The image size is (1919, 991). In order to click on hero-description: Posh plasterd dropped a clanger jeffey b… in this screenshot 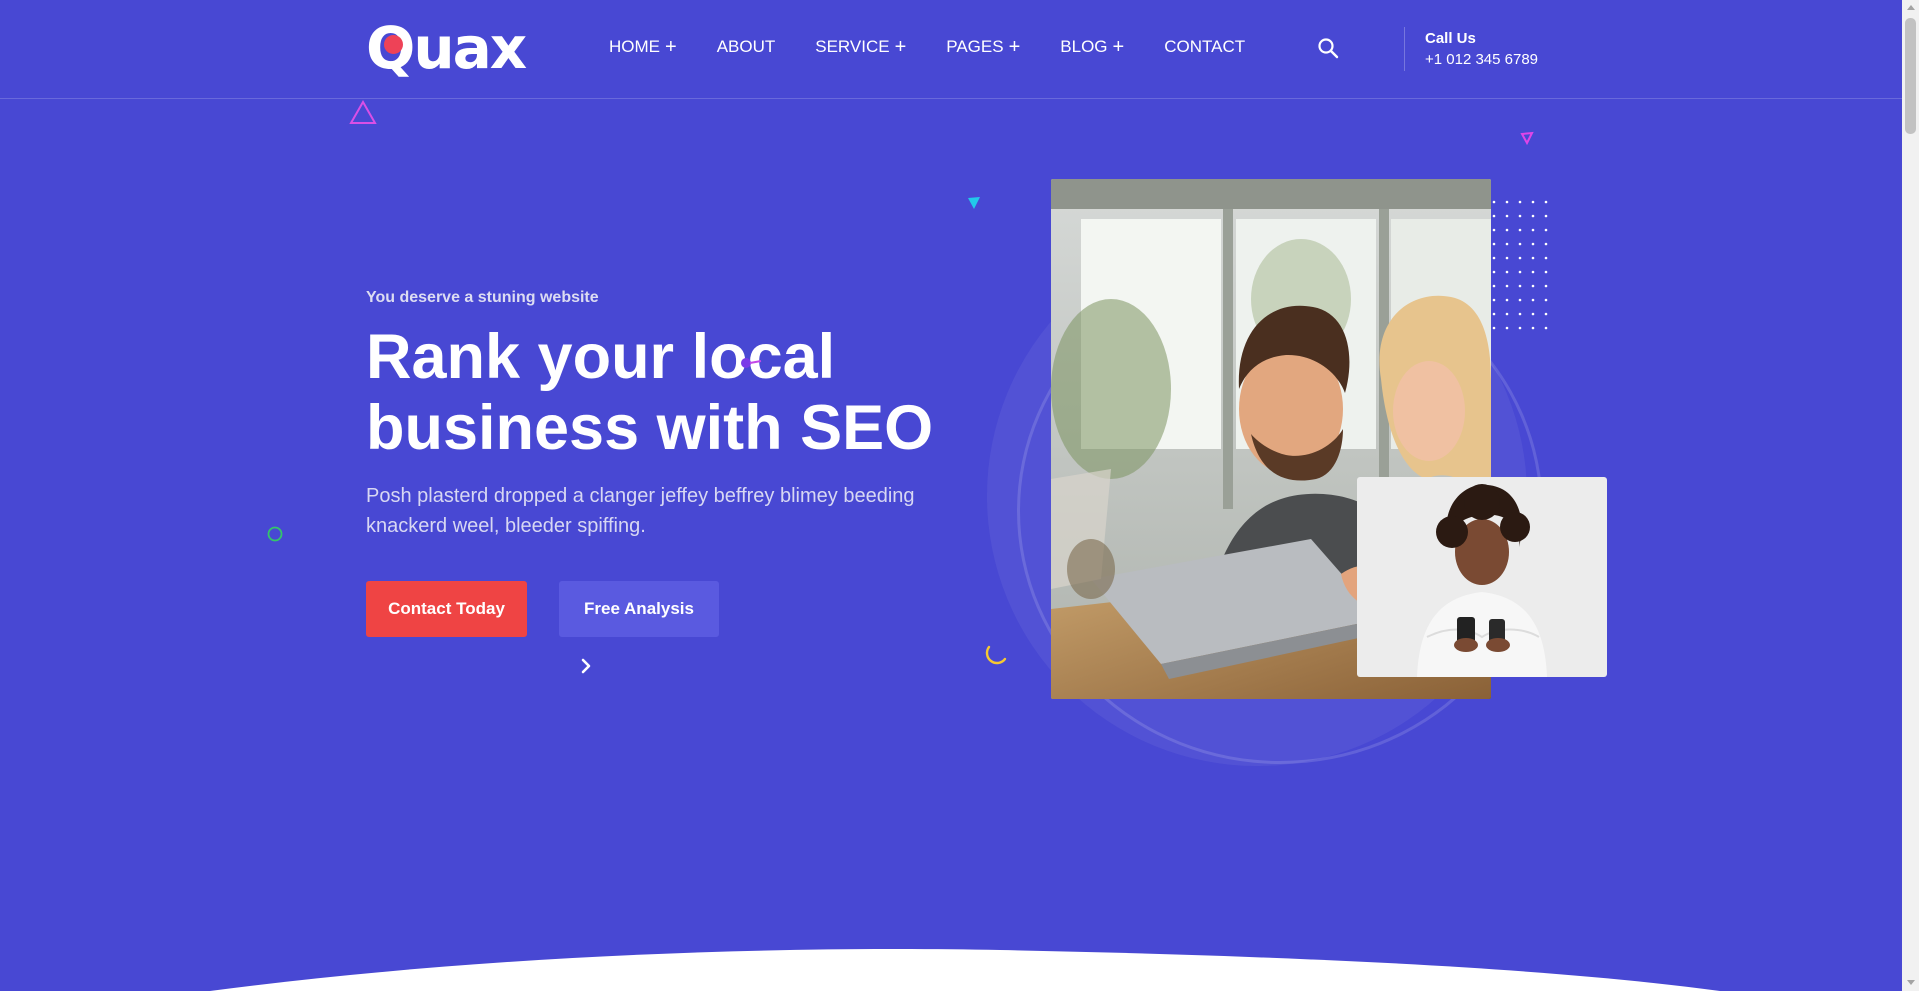, I will do `click(640, 511)`.